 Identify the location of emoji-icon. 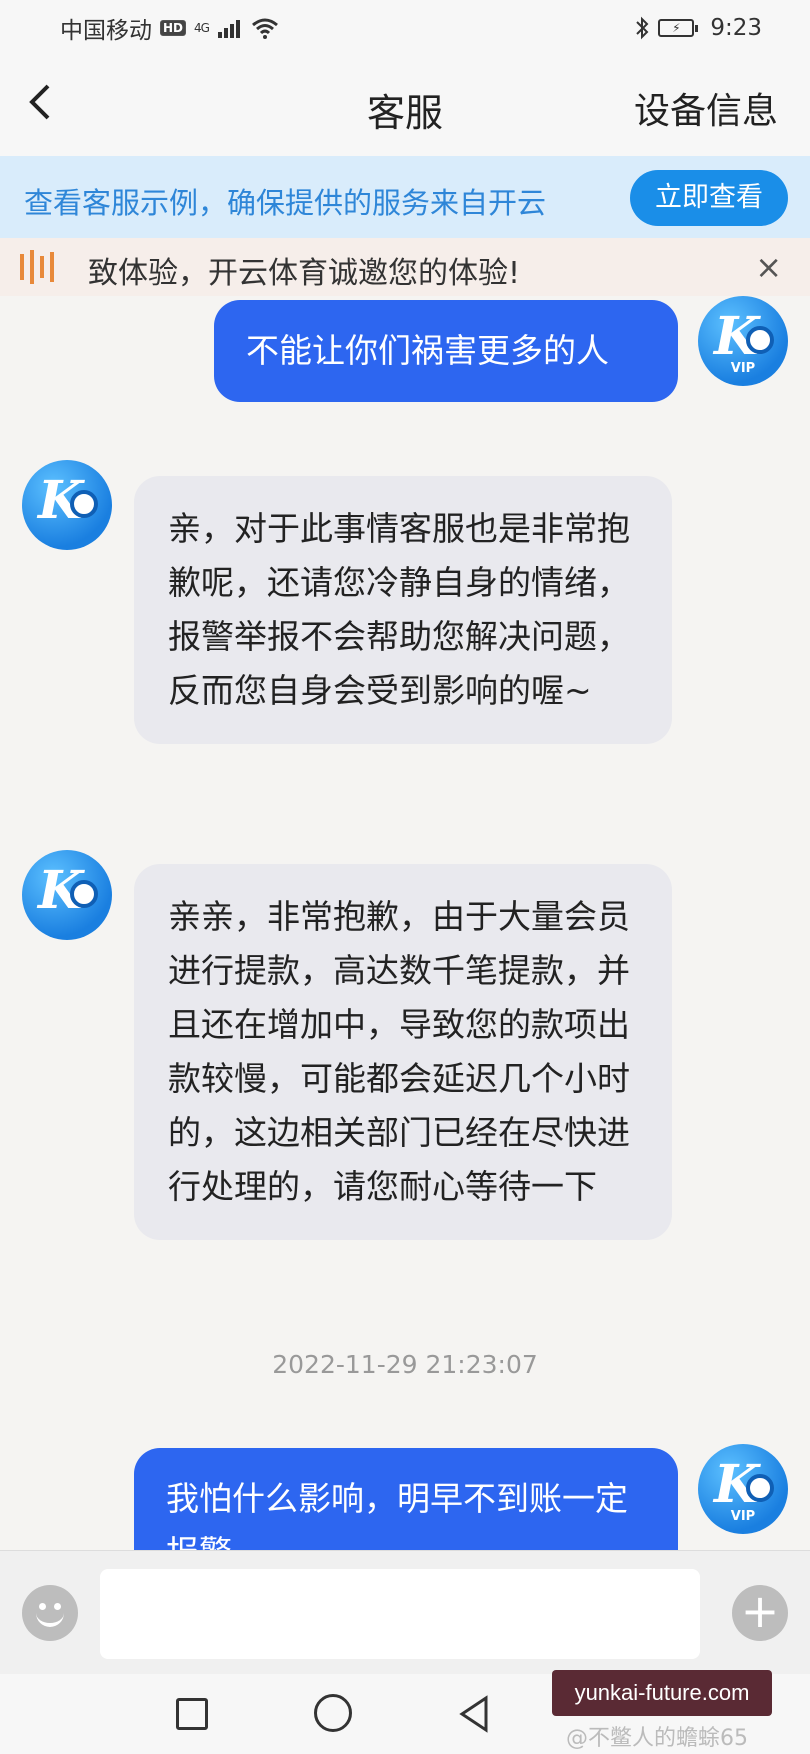
(50, 1613).